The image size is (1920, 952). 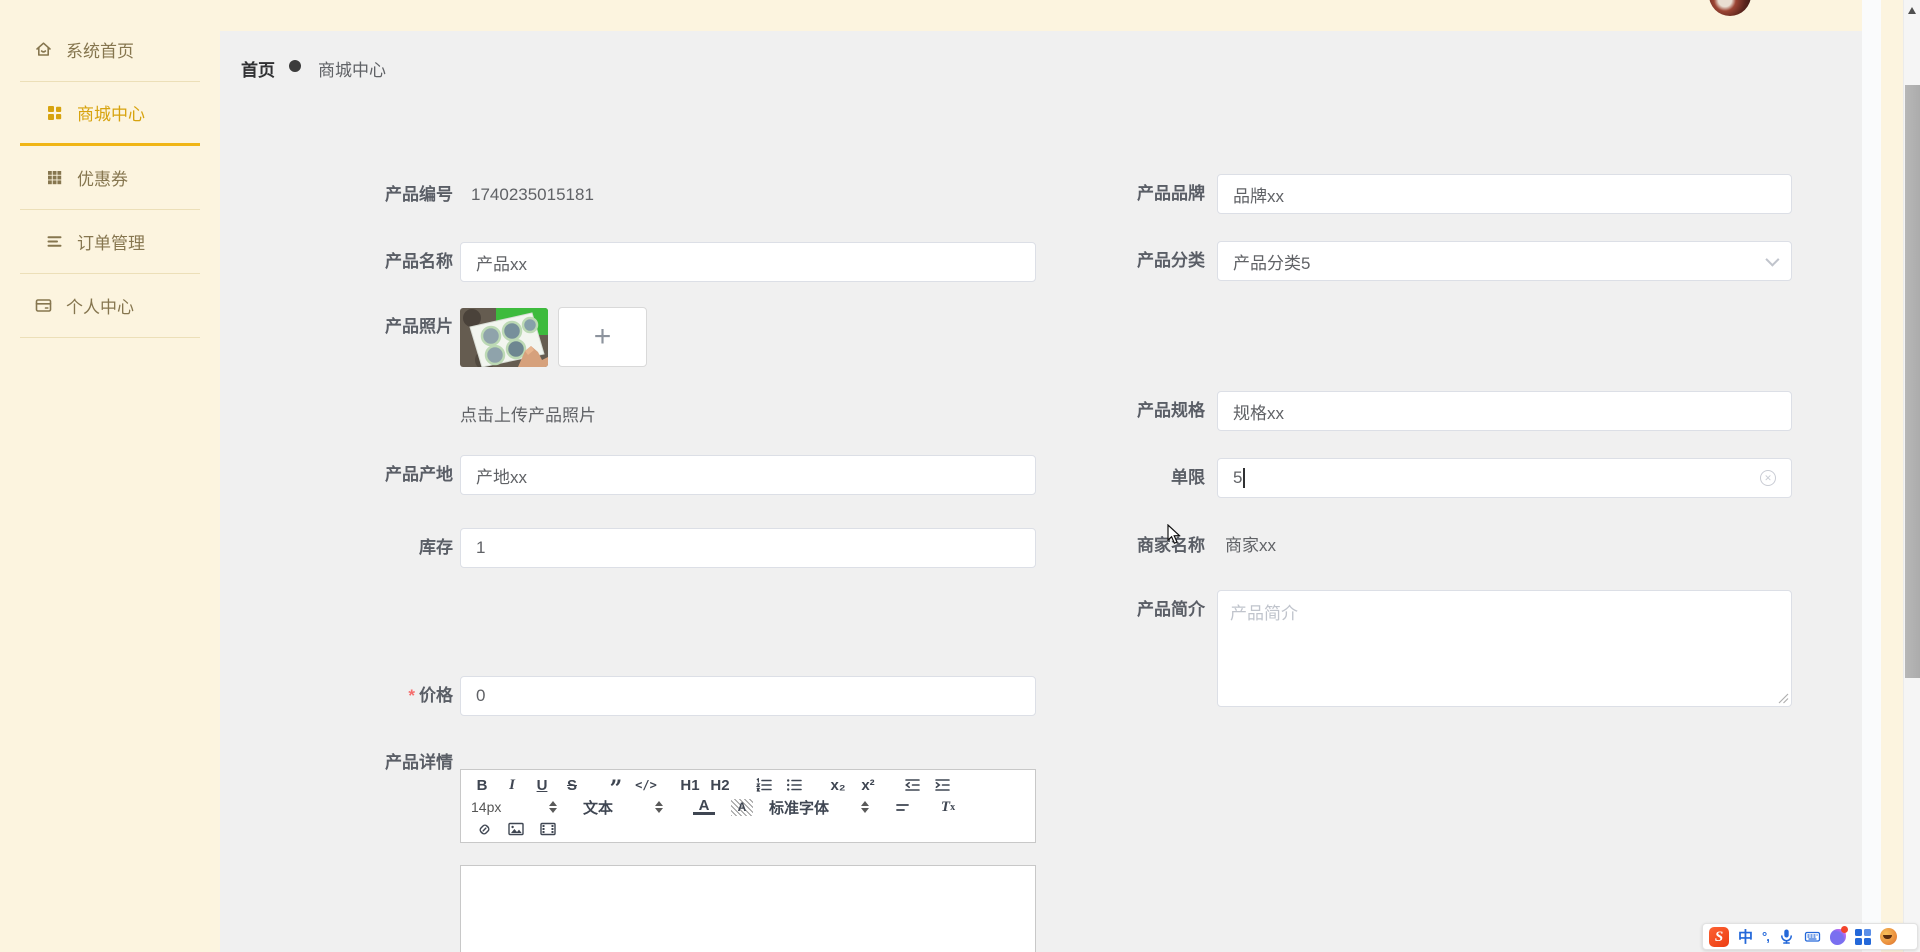 What do you see at coordinates (868, 785) in the screenshot?
I see `superscript-button: x²` at bounding box center [868, 785].